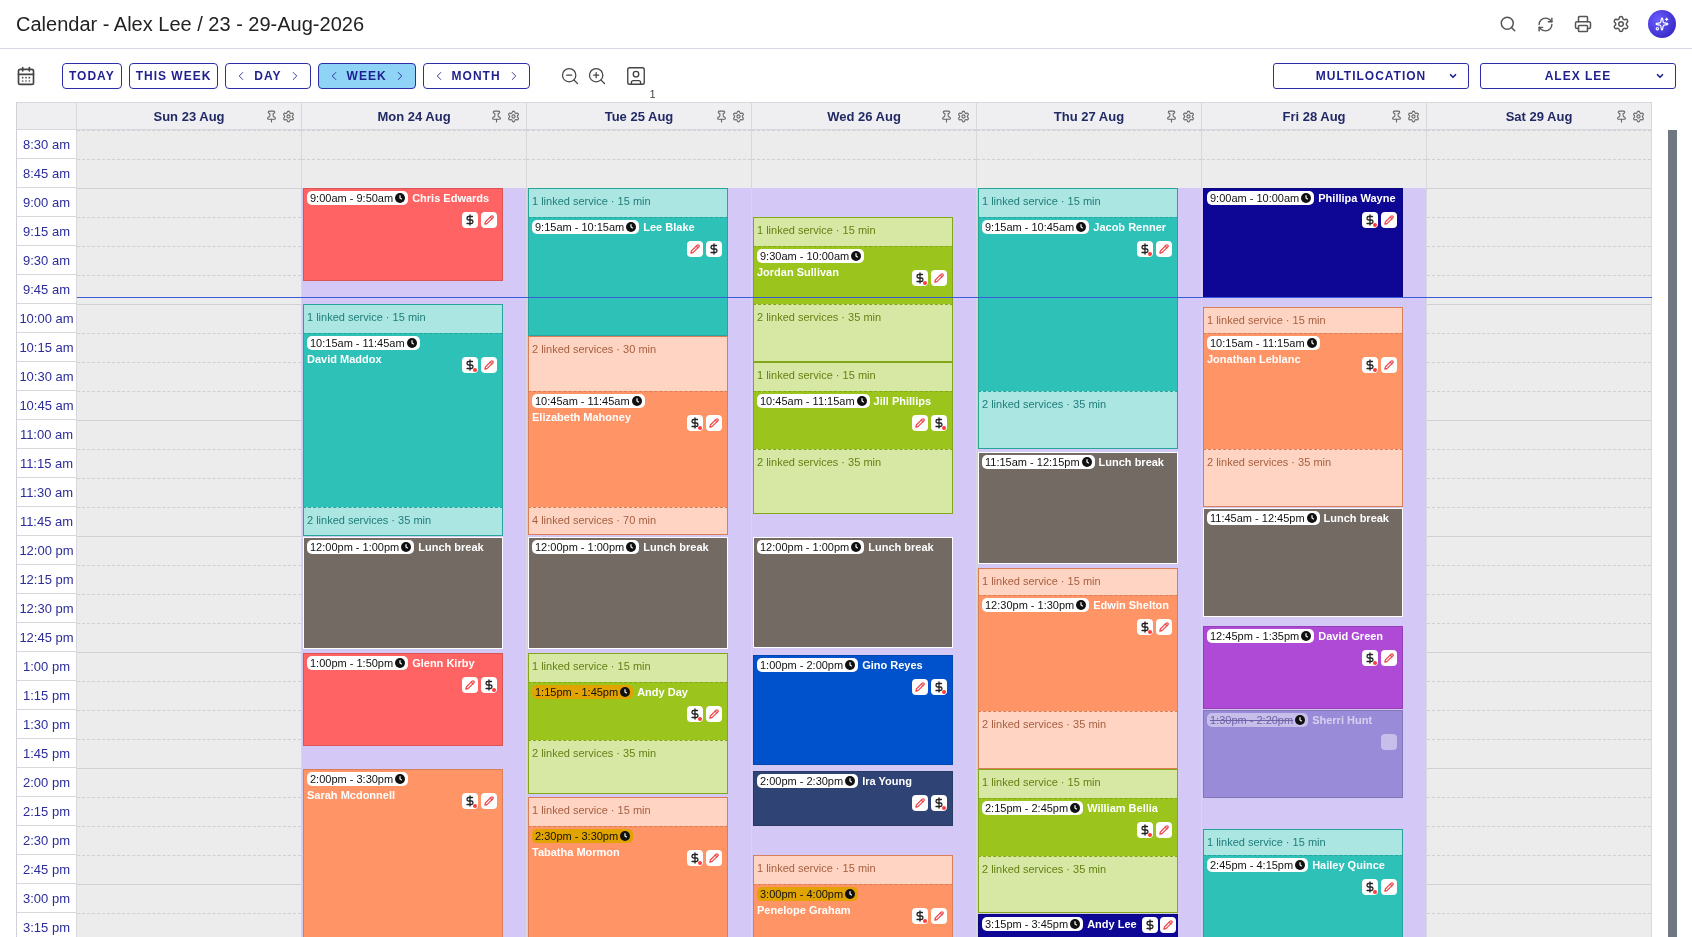 The height and width of the screenshot is (937, 1692). Describe the element at coordinates (582, 417) in the screenshot. I see `client-name: Elizabeth Mahoney` at that location.